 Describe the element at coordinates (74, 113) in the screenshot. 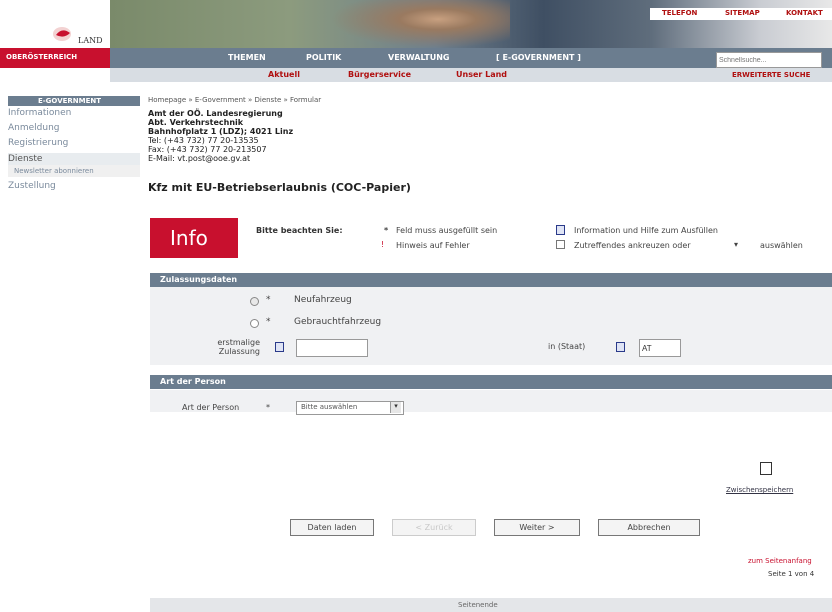

I see `sidebar-item-informationen: Informationen` at that location.